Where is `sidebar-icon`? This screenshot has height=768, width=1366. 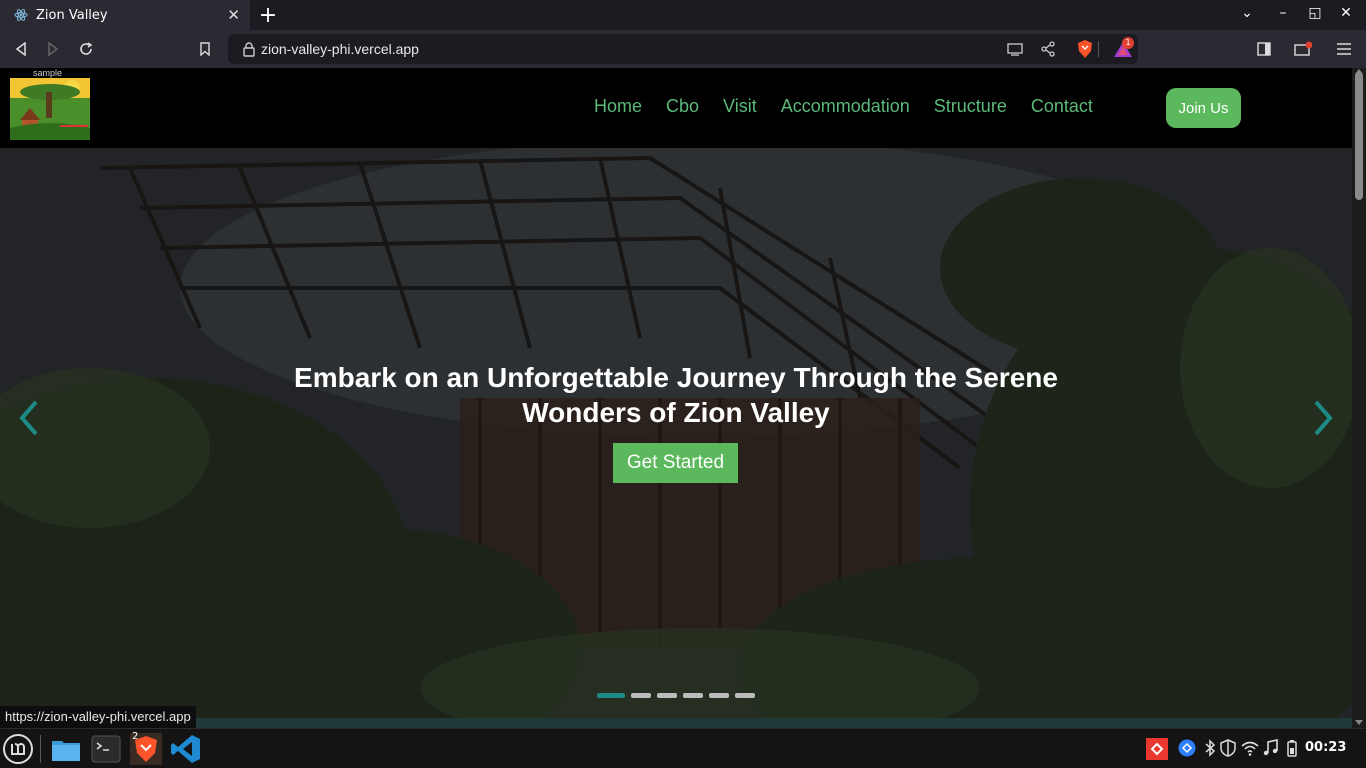
sidebar-icon is located at coordinates (1264, 49).